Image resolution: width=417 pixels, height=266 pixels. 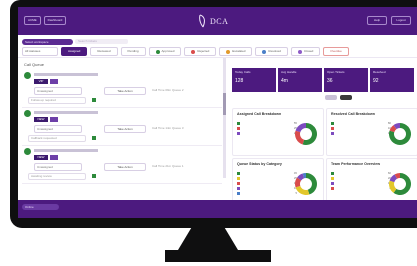 What do you see at coordinates (284, 81) in the screenshot?
I see `stat-value: 4m` at bounding box center [284, 81].